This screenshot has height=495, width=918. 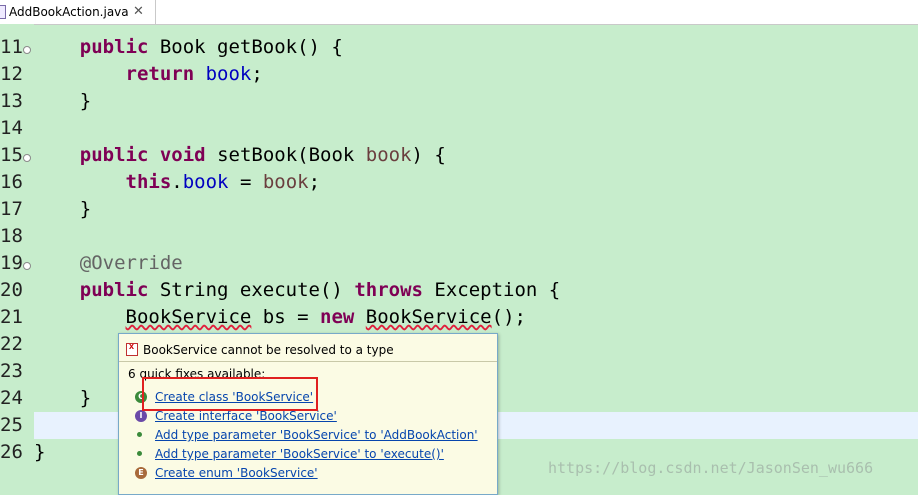 What do you see at coordinates (11, 290) in the screenshot?
I see `line-number: 20` at bounding box center [11, 290].